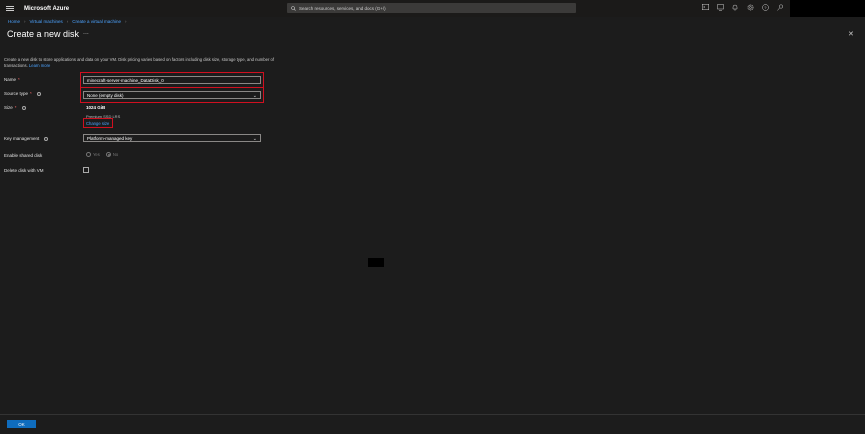 The height and width of the screenshot is (434, 865). I want to click on key-management-label: Key management, so click(26, 138).